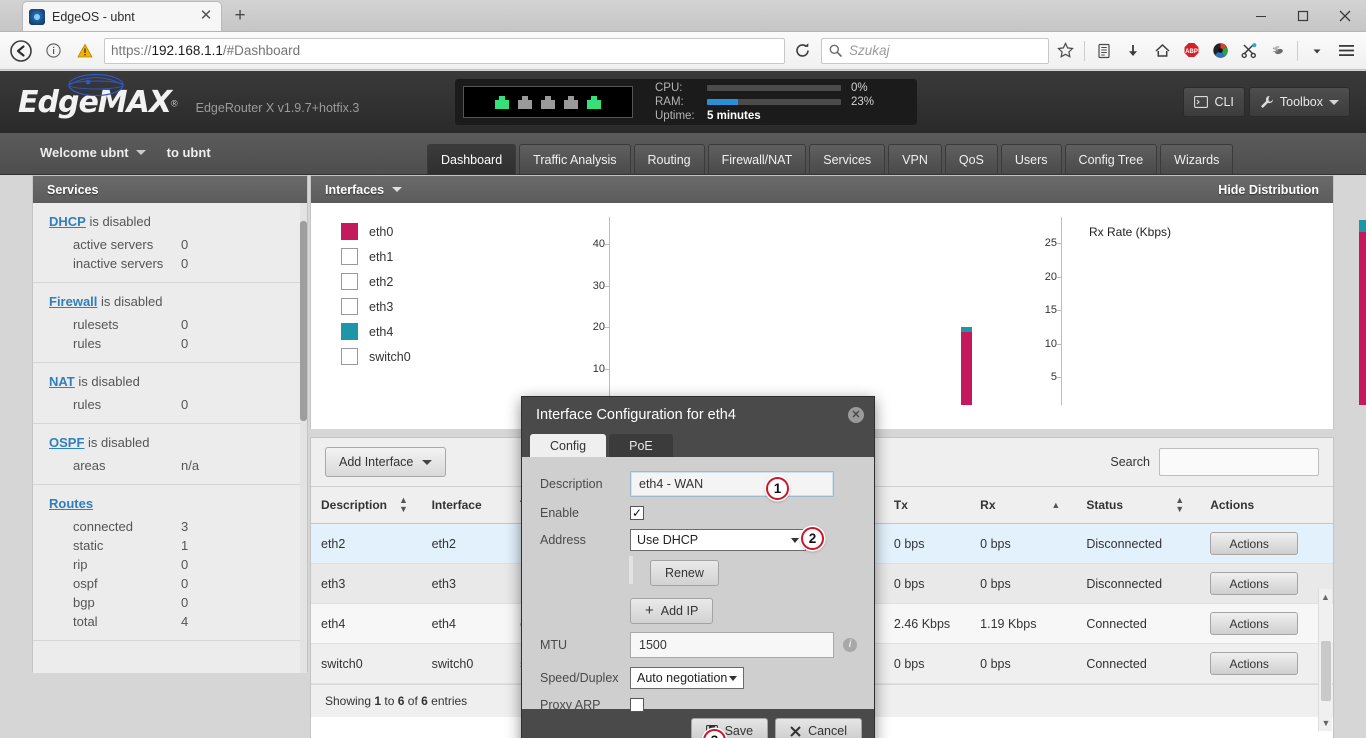 This screenshot has height=738, width=1366. Describe the element at coordinates (21, 51) in the screenshot. I see `back-icon` at that location.